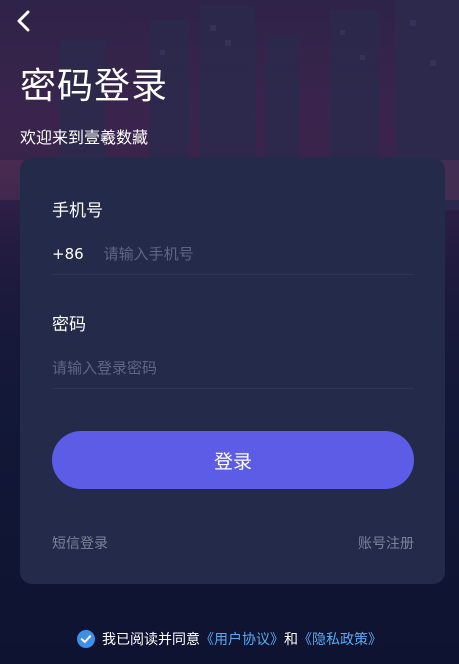  I want to click on register-link: 账号注册, so click(386, 544).